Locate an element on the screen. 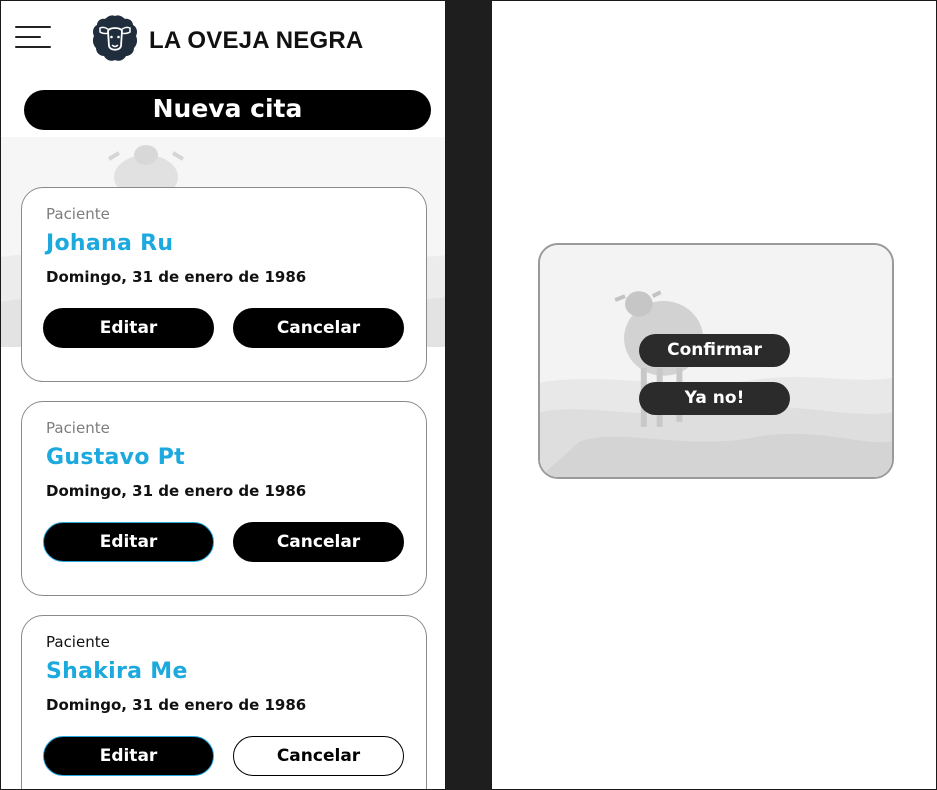  hamburger-menu-icon is located at coordinates (34, 37).